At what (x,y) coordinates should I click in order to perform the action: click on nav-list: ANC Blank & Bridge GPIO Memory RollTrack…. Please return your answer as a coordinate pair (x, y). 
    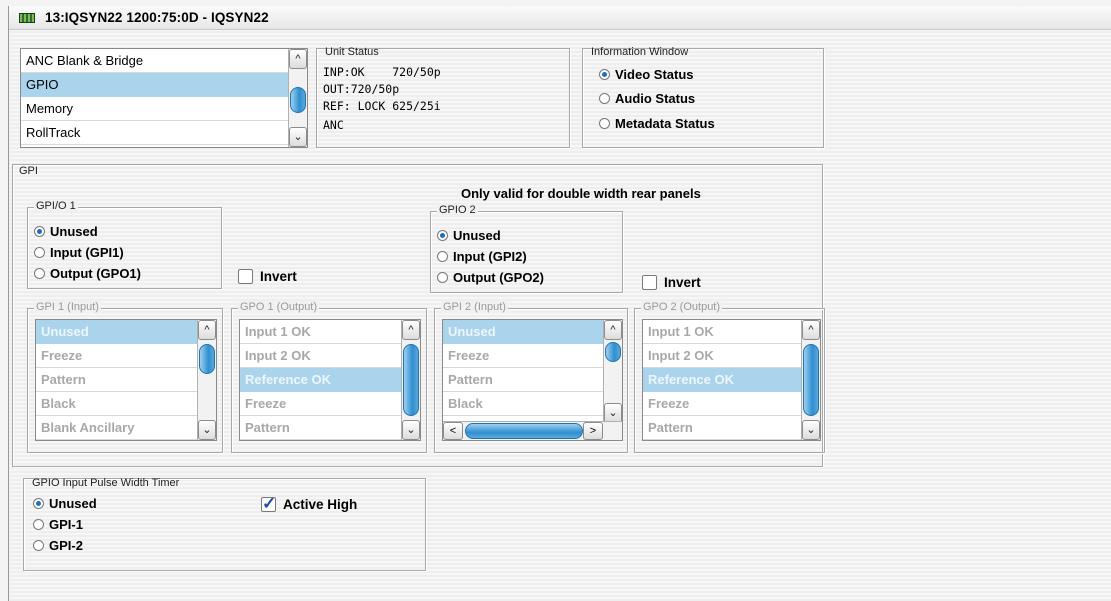
    Looking at the image, I should click on (164, 98).